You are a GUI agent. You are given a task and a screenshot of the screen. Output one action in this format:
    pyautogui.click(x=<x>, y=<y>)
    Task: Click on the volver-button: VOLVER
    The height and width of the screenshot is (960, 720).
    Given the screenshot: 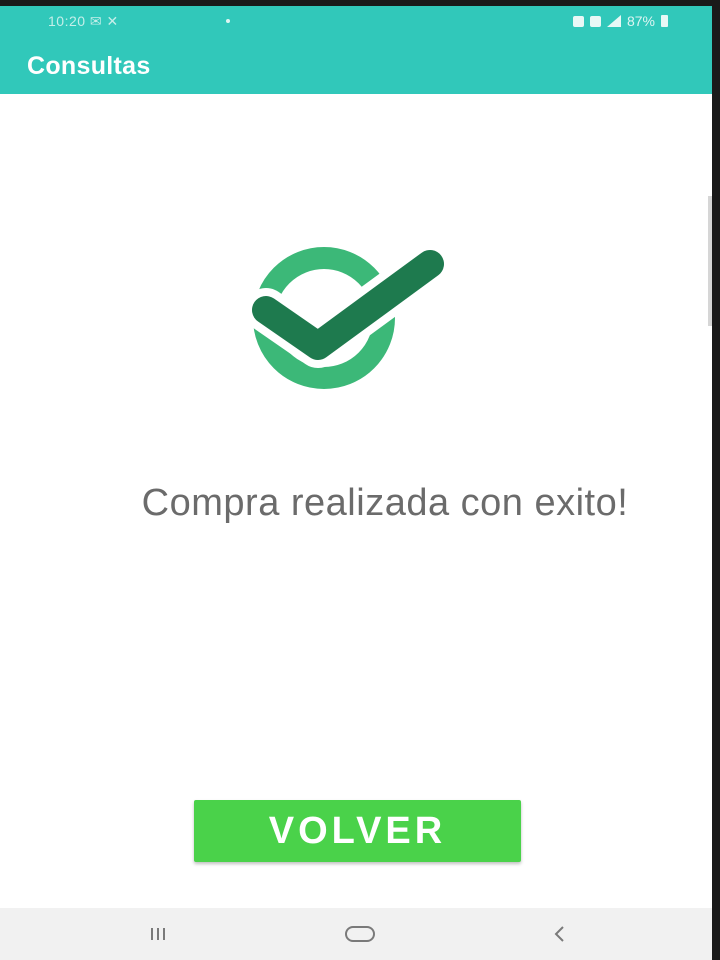 What is the action you would take?
    pyautogui.click(x=357, y=831)
    